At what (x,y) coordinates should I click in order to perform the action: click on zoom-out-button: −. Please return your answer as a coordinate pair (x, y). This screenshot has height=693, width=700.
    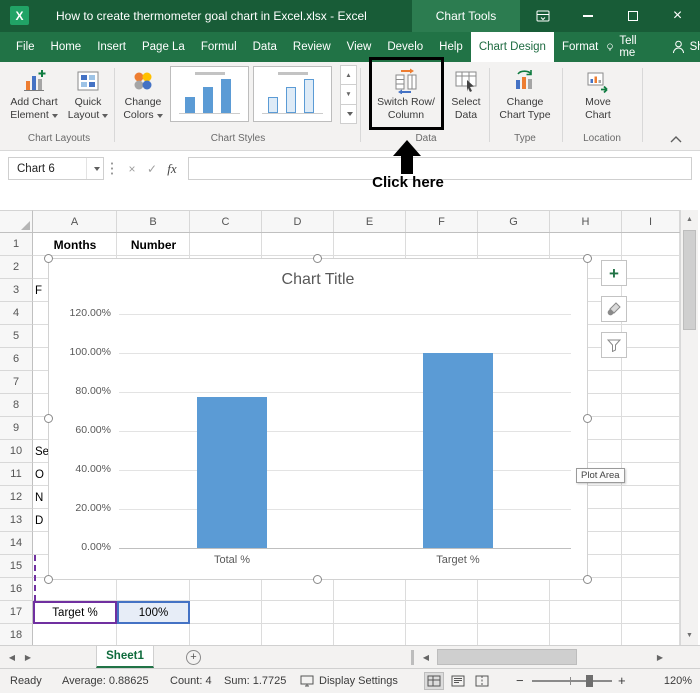
    Looking at the image, I should click on (520, 681).